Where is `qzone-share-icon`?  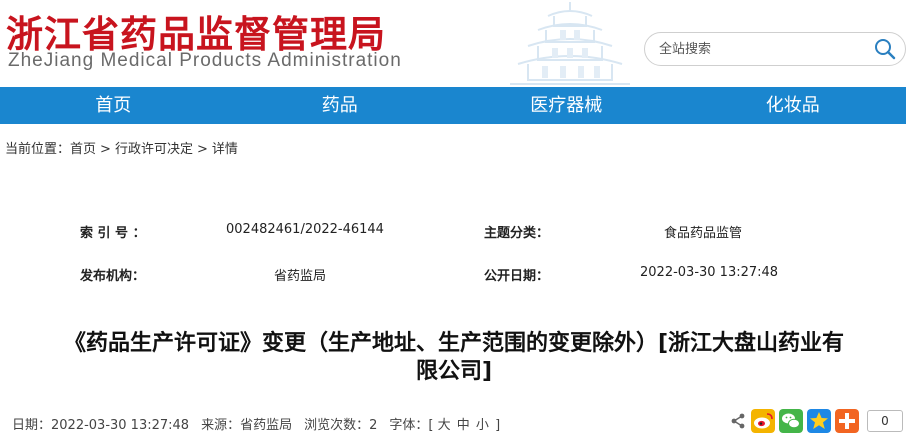
qzone-share-icon is located at coordinates (819, 421).